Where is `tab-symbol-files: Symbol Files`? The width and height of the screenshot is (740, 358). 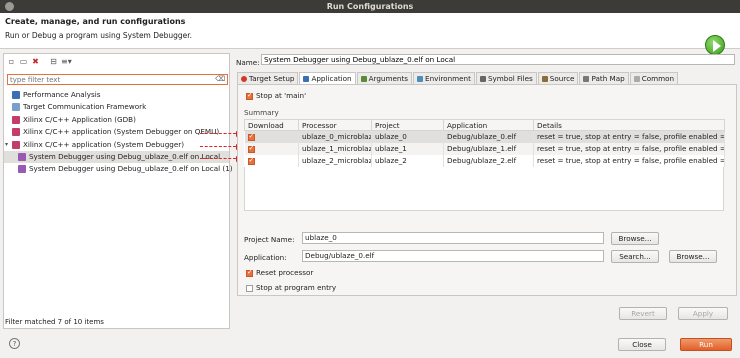
tab-symbol-files: Symbol Files is located at coordinates (506, 78).